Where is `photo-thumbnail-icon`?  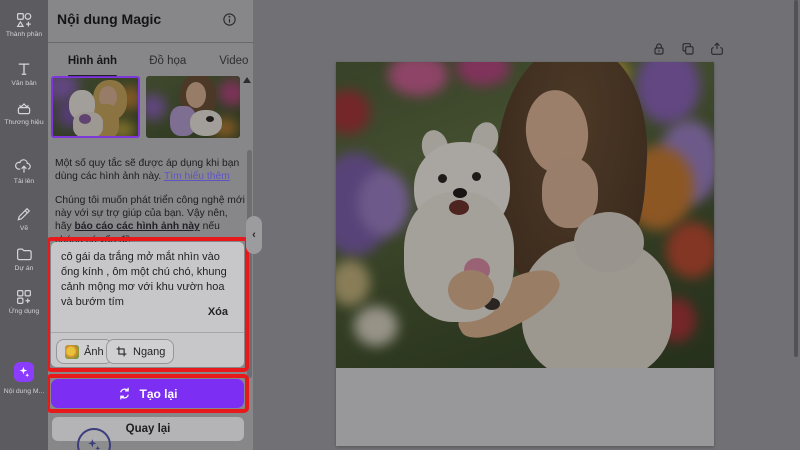
photo-thumbnail-icon is located at coordinates (72, 351).